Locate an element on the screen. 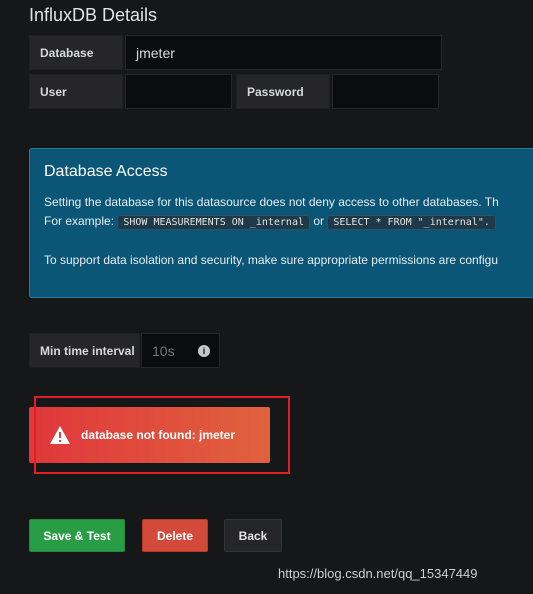 This screenshot has height=594, width=533. example-code-show-measurements: SHOW MEASUREMENTS ON _internal is located at coordinates (213, 222).